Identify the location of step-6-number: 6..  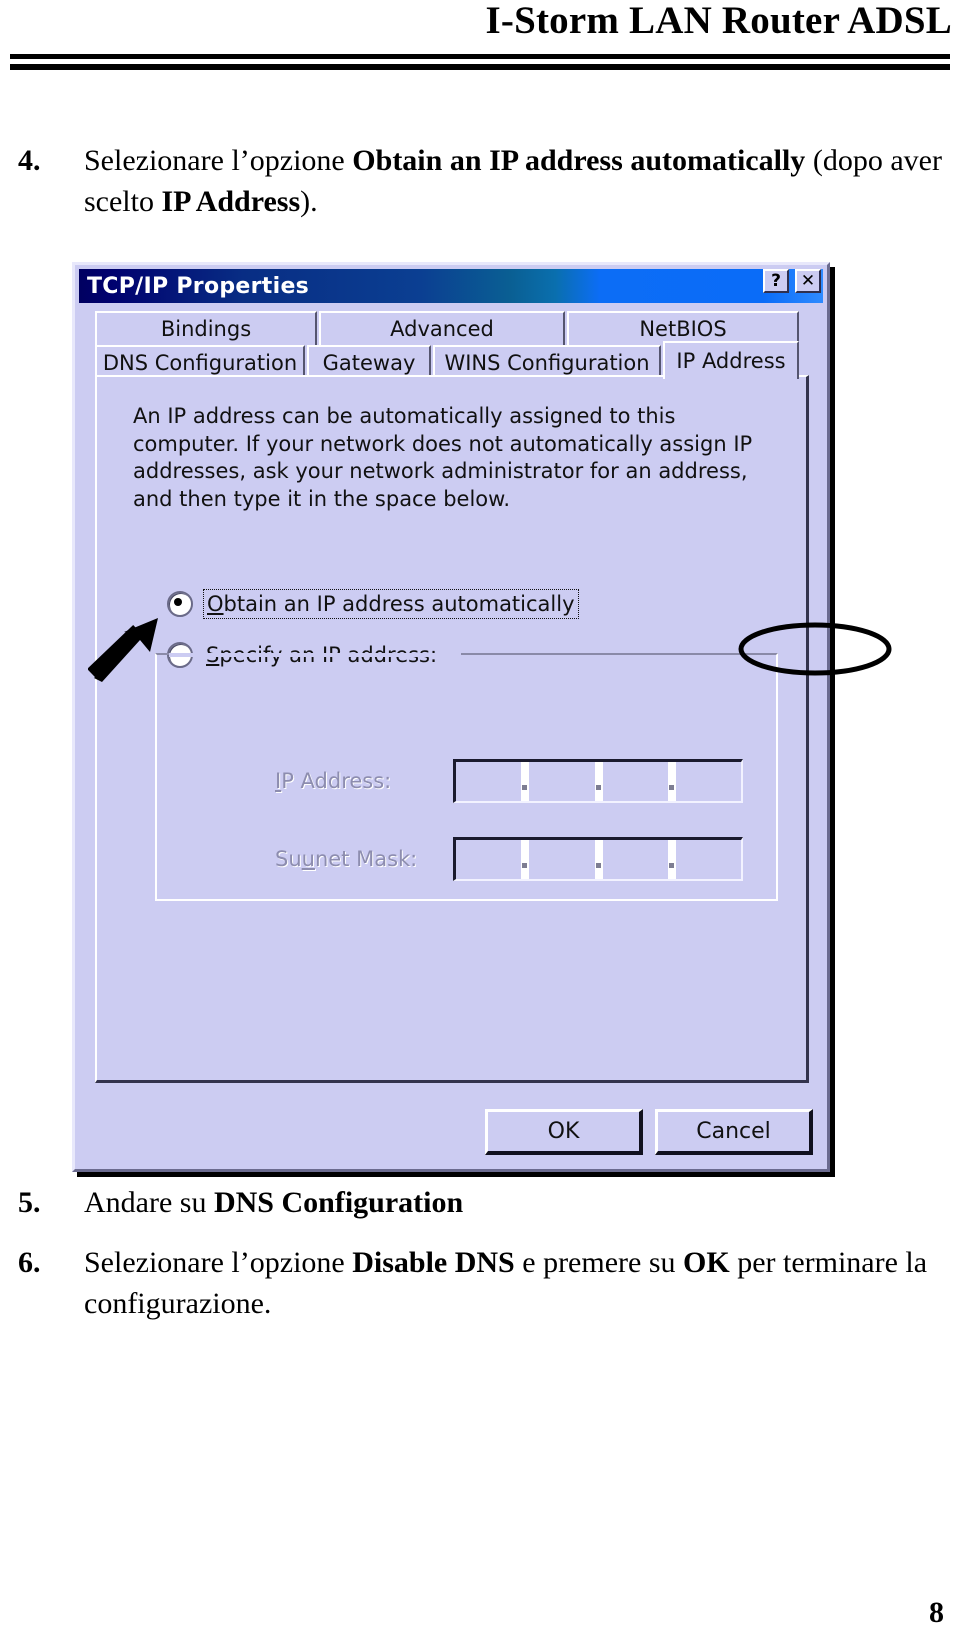
(29, 1262).